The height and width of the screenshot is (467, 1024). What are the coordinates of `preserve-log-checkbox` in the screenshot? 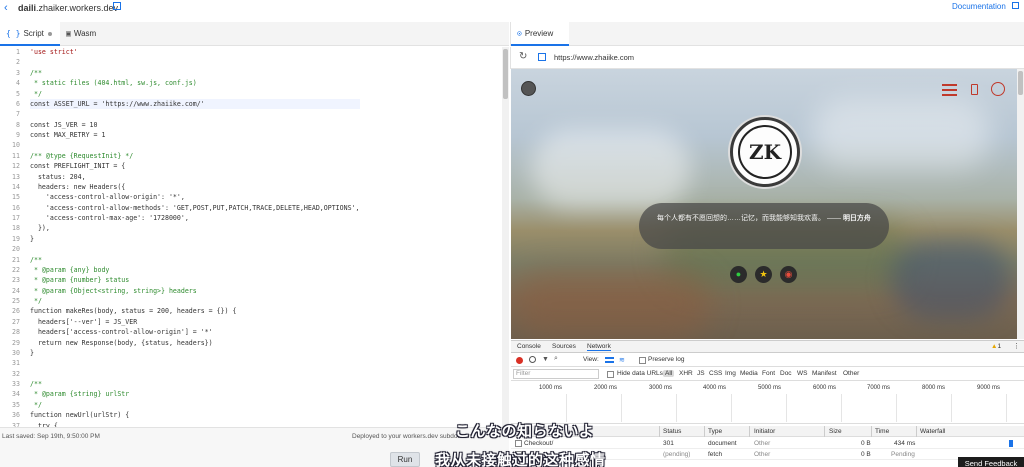 It's located at (642, 360).